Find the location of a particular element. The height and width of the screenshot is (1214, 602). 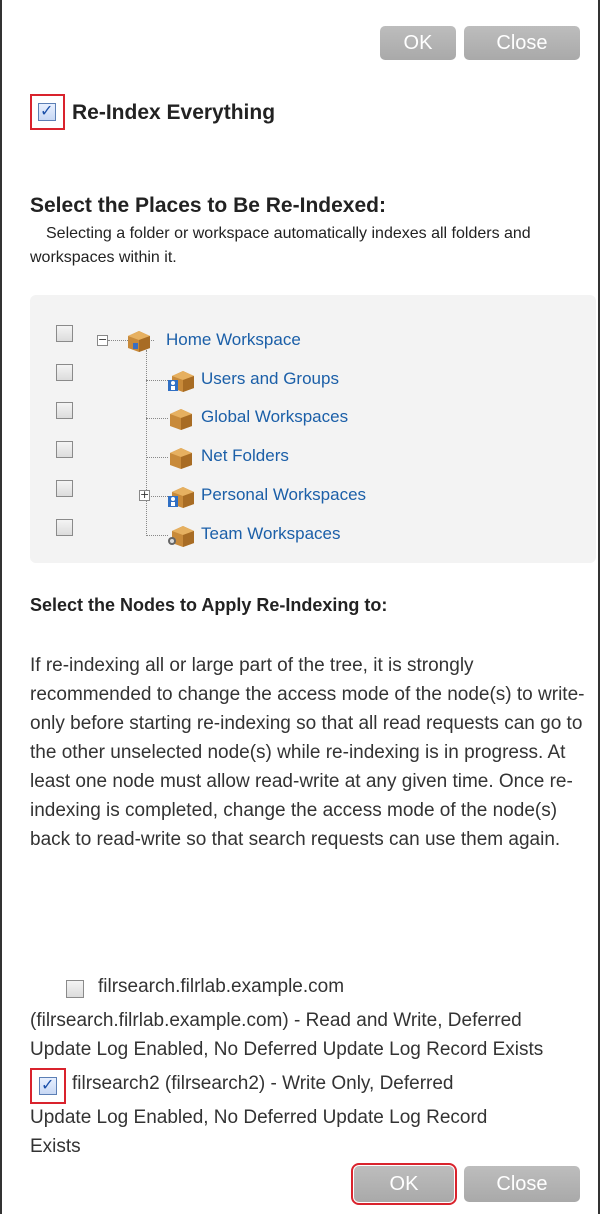

tree-connector-vertical is located at coordinates (146, 443).